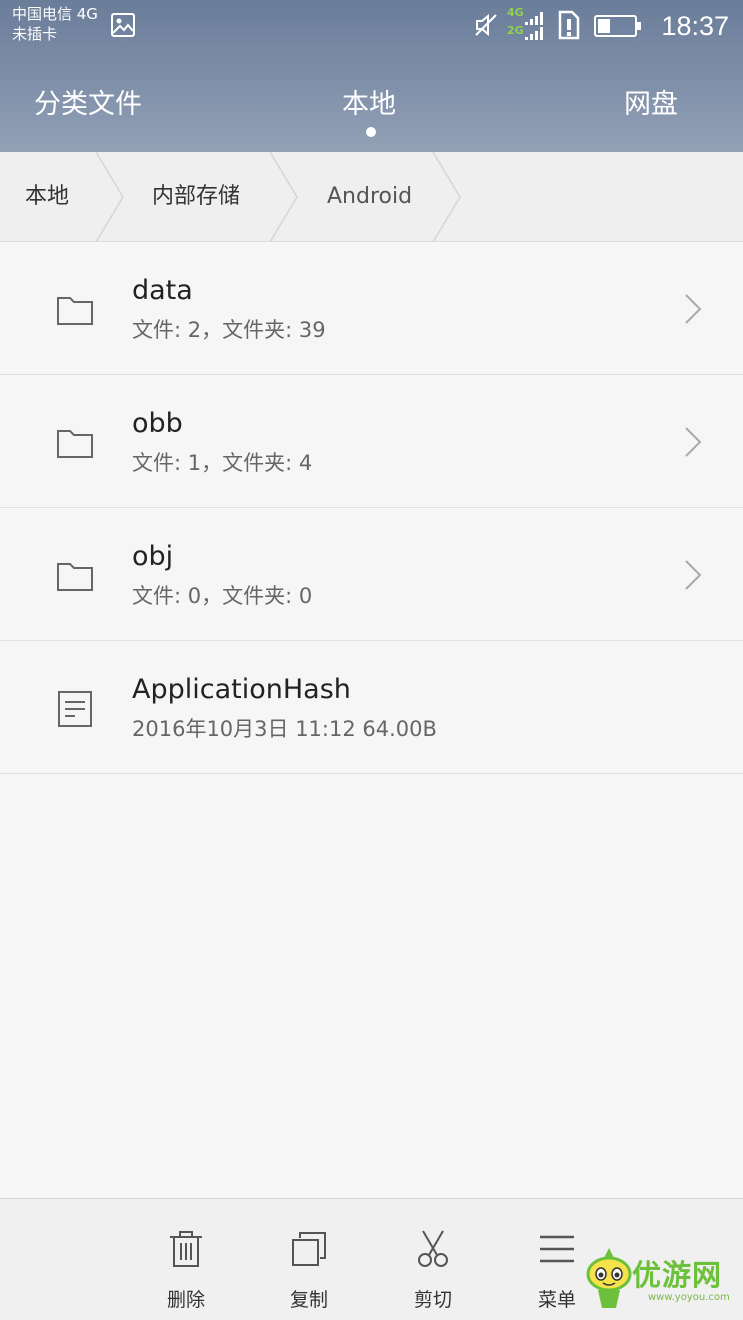 This screenshot has height=1320, width=743. Describe the element at coordinates (689, 1297) in the screenshot. I see `watermark-url: www.yoyou.com` at that location.